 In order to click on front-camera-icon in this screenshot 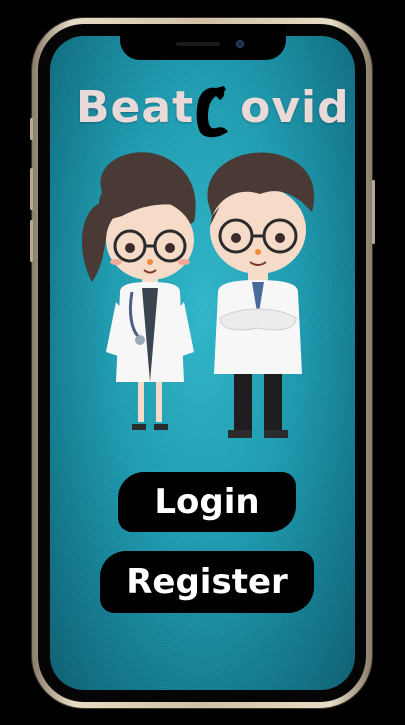, I will do `click(240, 44)`.